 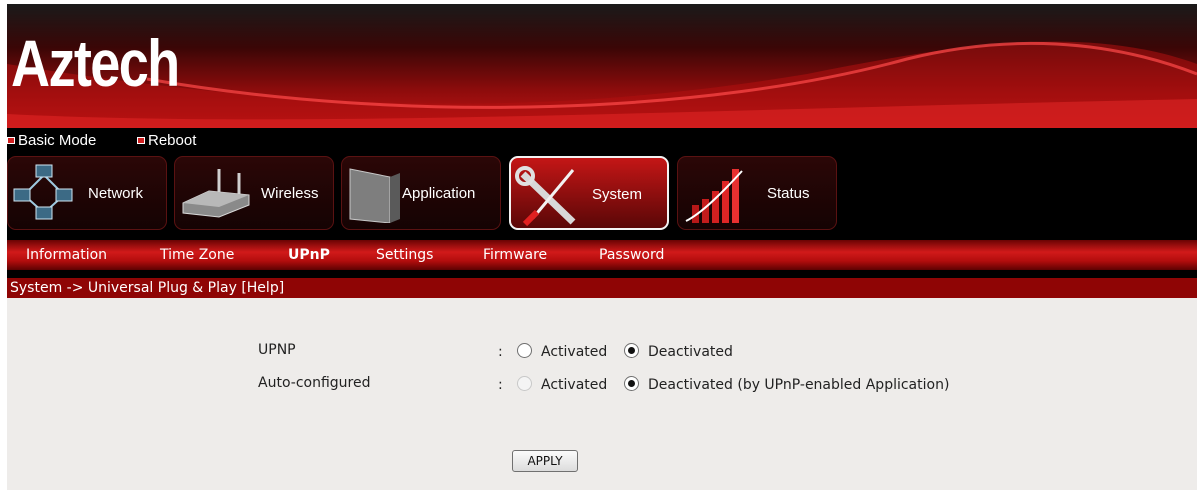 I want to click on auto-configured-deactivated-radio, so click(x=631, y=383).